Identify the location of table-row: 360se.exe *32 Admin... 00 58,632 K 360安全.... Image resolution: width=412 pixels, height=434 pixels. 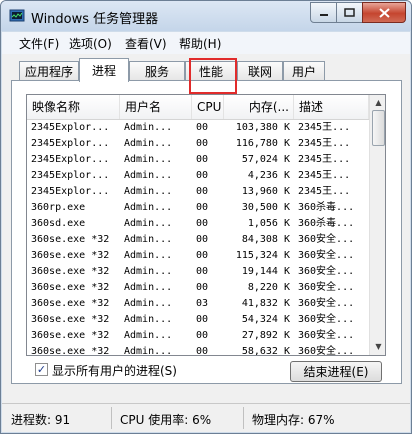
(198, 350).